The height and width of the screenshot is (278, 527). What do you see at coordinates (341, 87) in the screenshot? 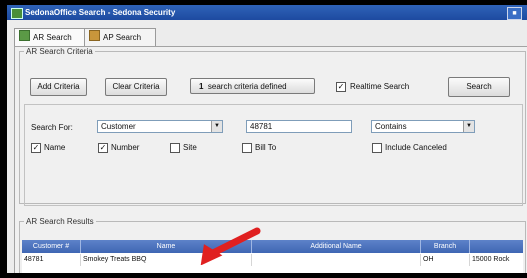
I see `realtime-search-checkbox: ✓` at bounding box center [341, 87].